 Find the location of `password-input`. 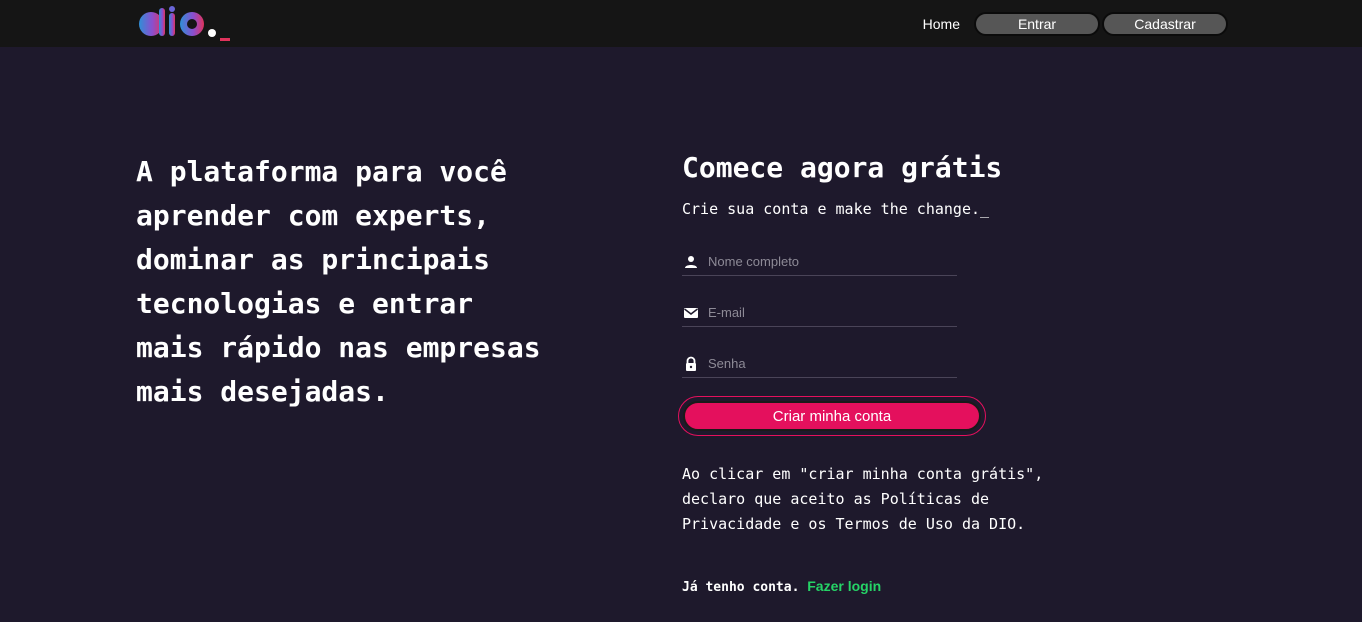

password-input is located at coordinates (828, 363).